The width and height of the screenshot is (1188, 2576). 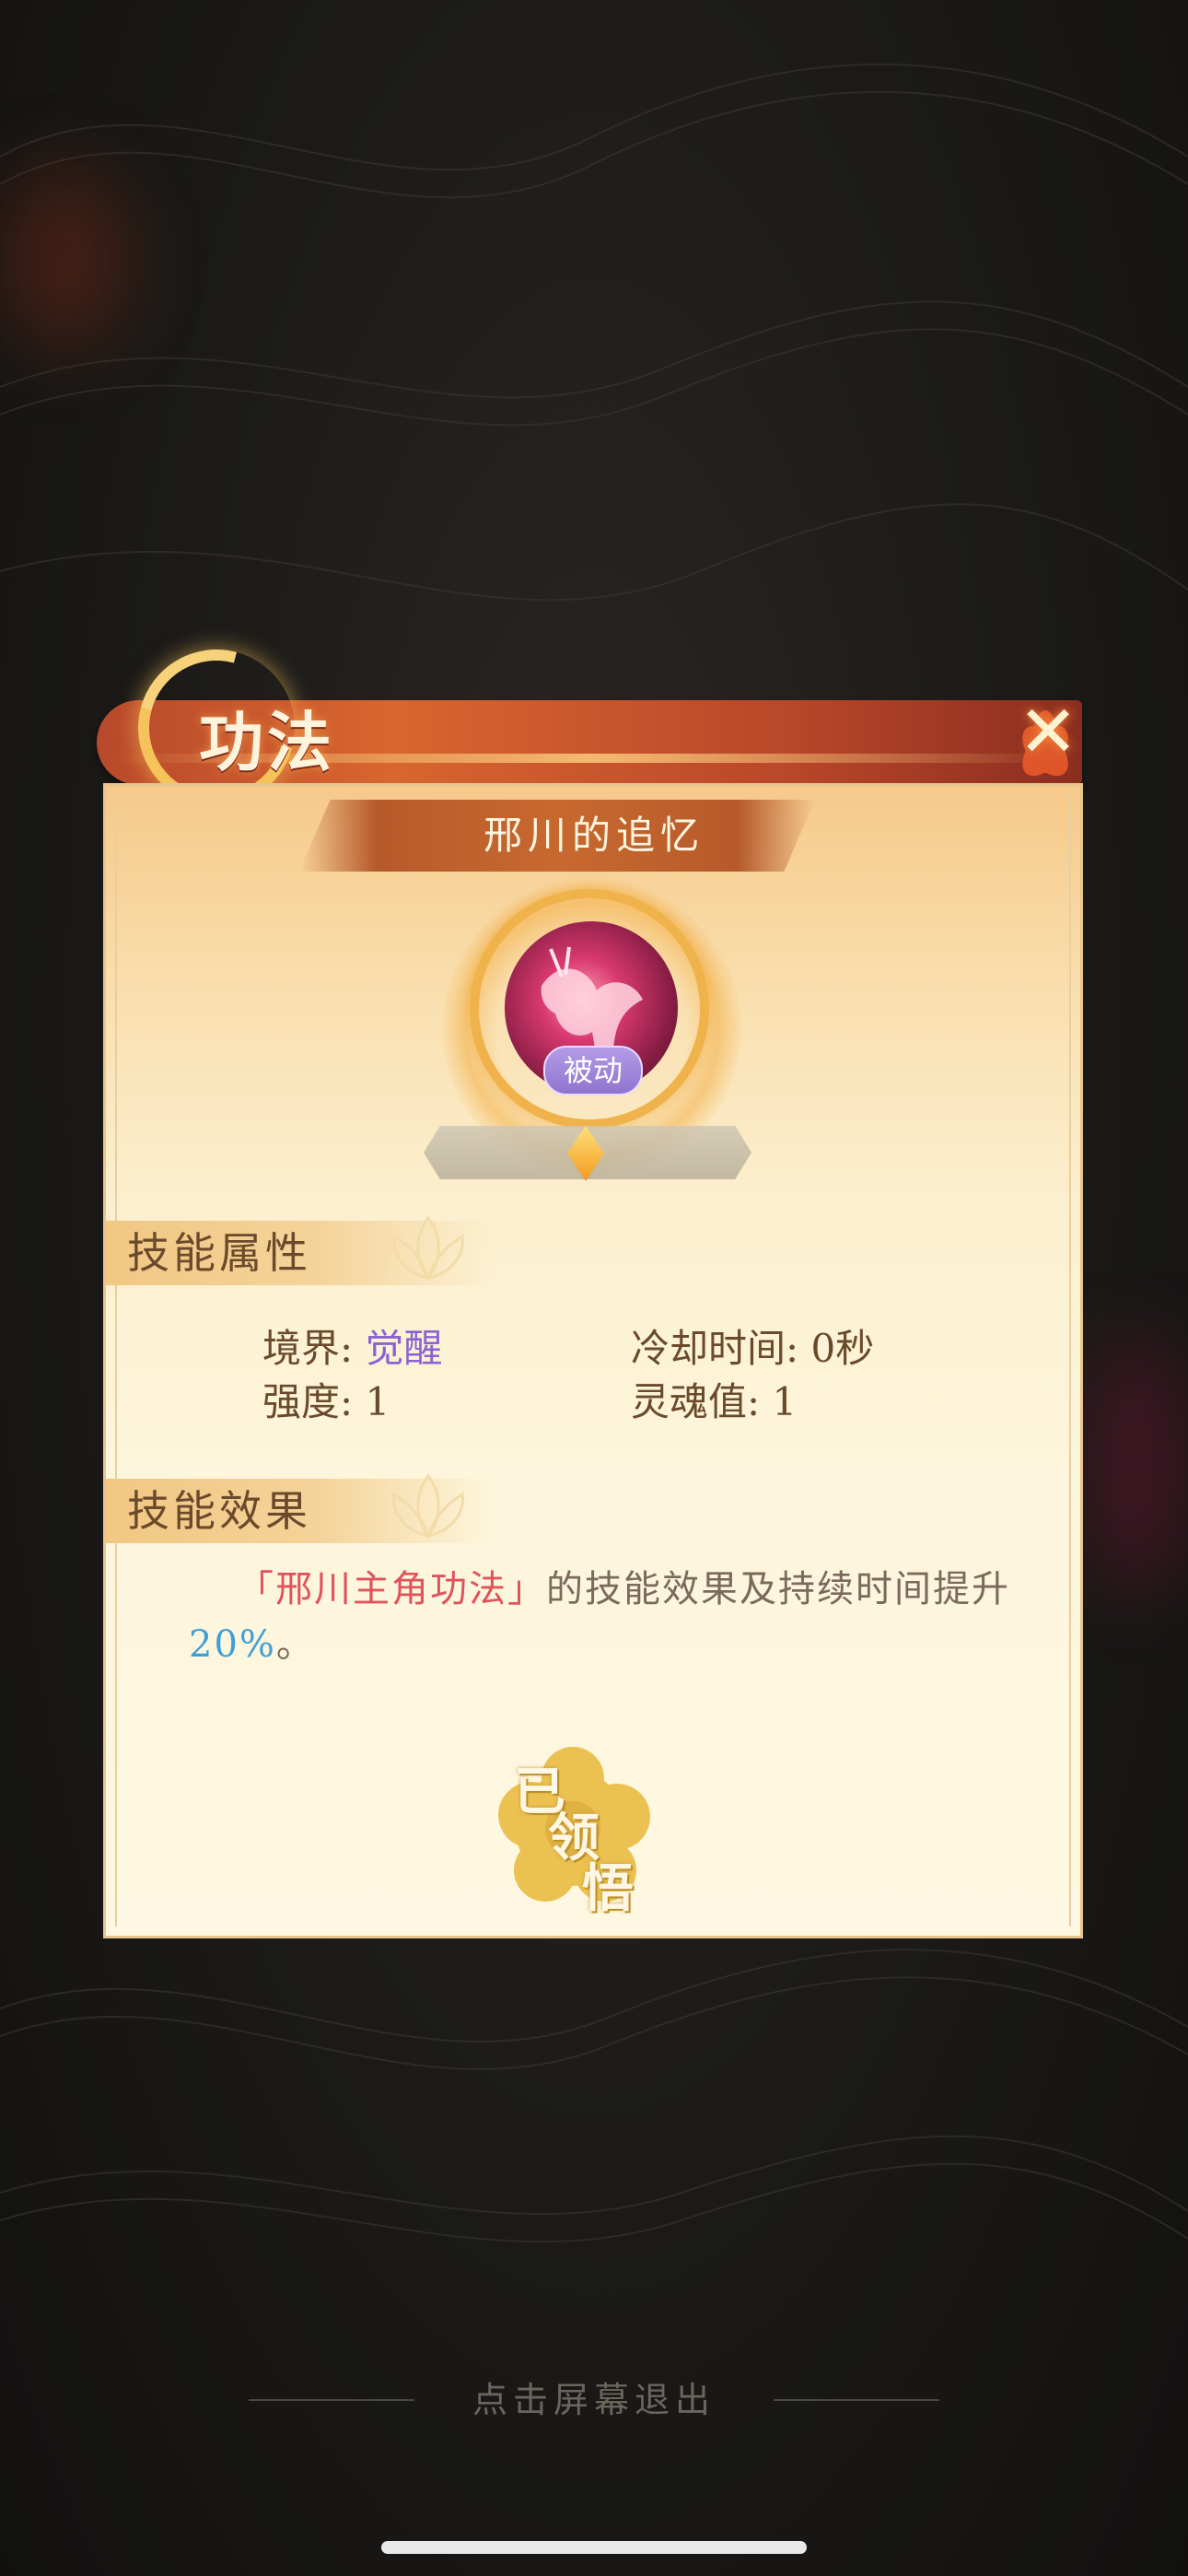 I want to click on attribute-soul-value: 灵魂值: 1, so click(x=714, y=1401).